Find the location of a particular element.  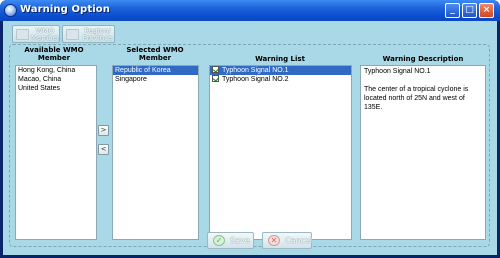

maximize-button: □ is located at coordinates (469, 10).